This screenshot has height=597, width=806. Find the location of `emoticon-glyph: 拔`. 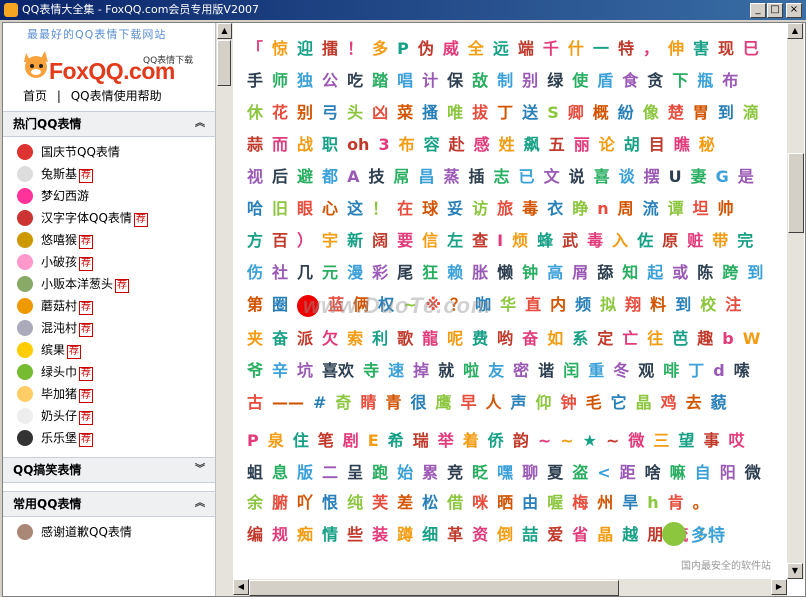

emoticon-glyph: 拔 is located at coordinates (480, 111).